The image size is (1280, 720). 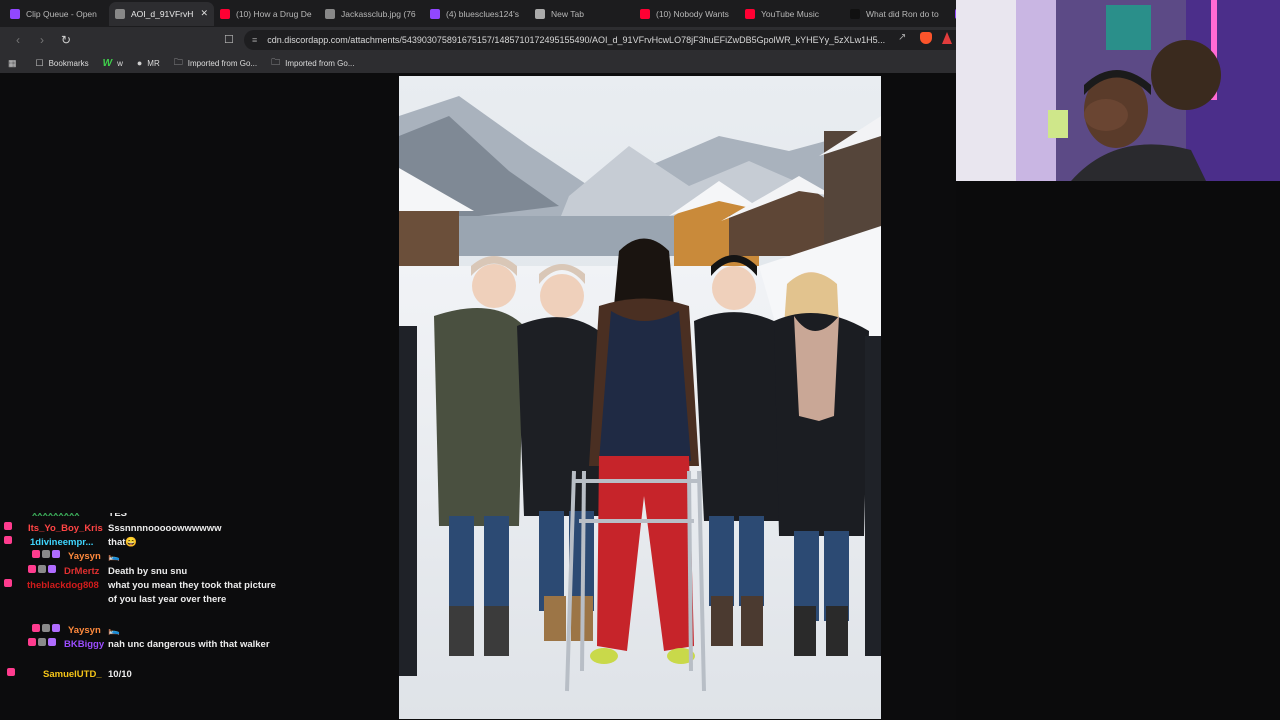 What do you see at coordinates (72, 675) in the screenshot?
I see `chat-username: SamuelUTD_` at bounding box center [72, 675].